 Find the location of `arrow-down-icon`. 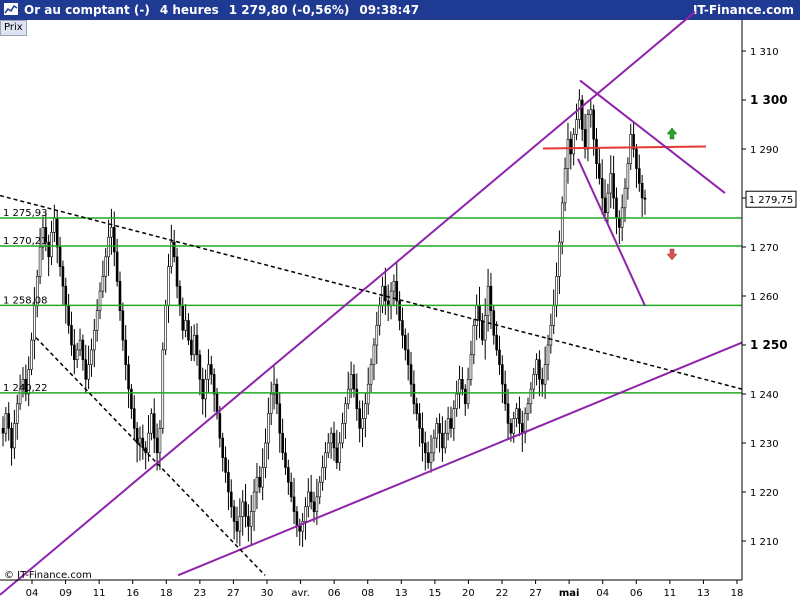

arrow-down-icon is located at coordinates (672, 254).